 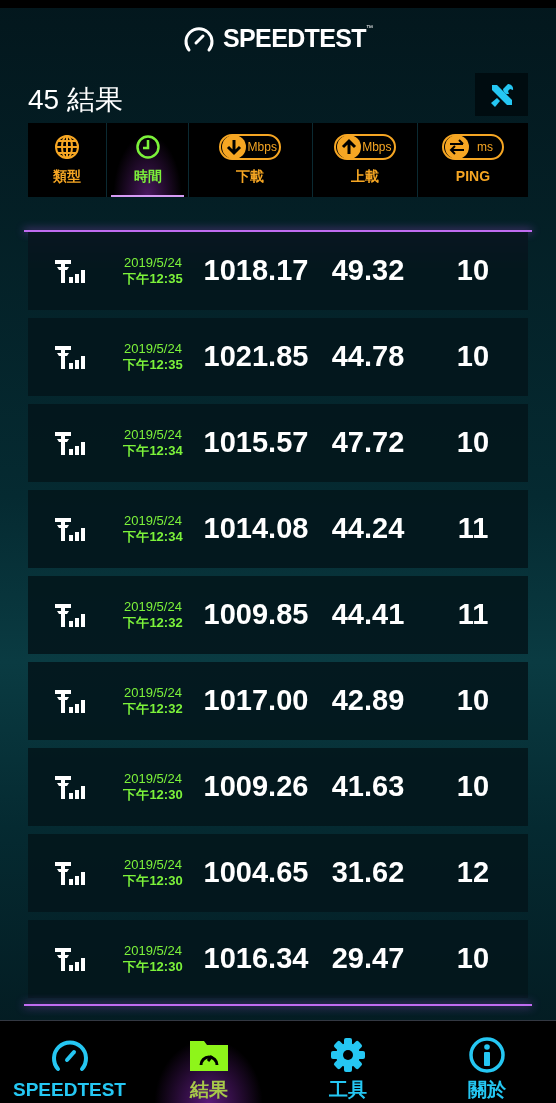 I want to click on nav-tab: 工具, so click(x=347, y=1062).